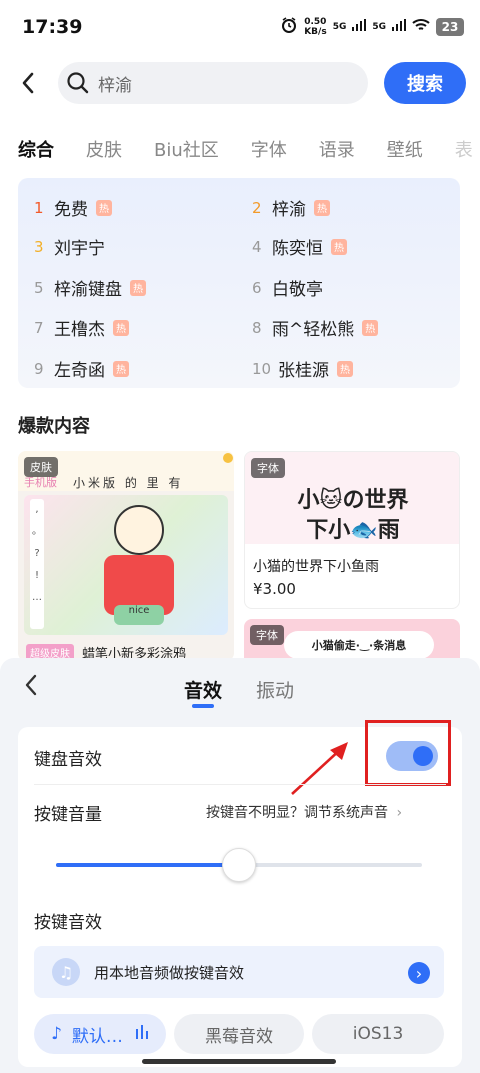  What do you see at coordinates (56, 1034) in the screenshot?
I see `music-note-icon: ♪` at bounding box center [56, 1034].